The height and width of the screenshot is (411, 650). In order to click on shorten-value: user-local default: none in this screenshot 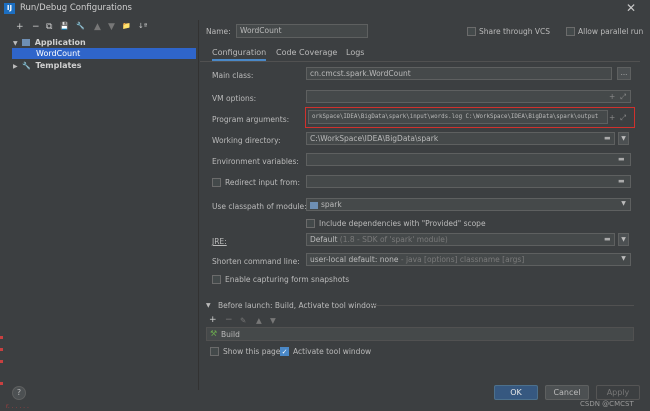, I will do `click(354, 259)`.